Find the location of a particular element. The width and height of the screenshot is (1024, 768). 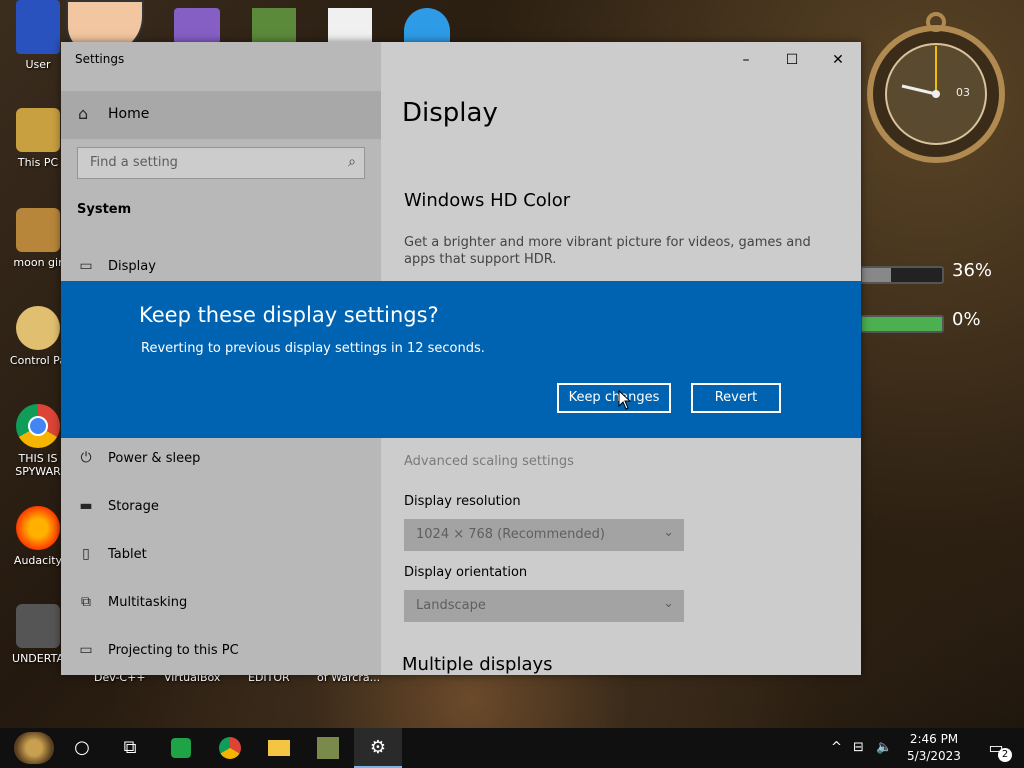

start-orb-icon is located at coordinates (34, 748).